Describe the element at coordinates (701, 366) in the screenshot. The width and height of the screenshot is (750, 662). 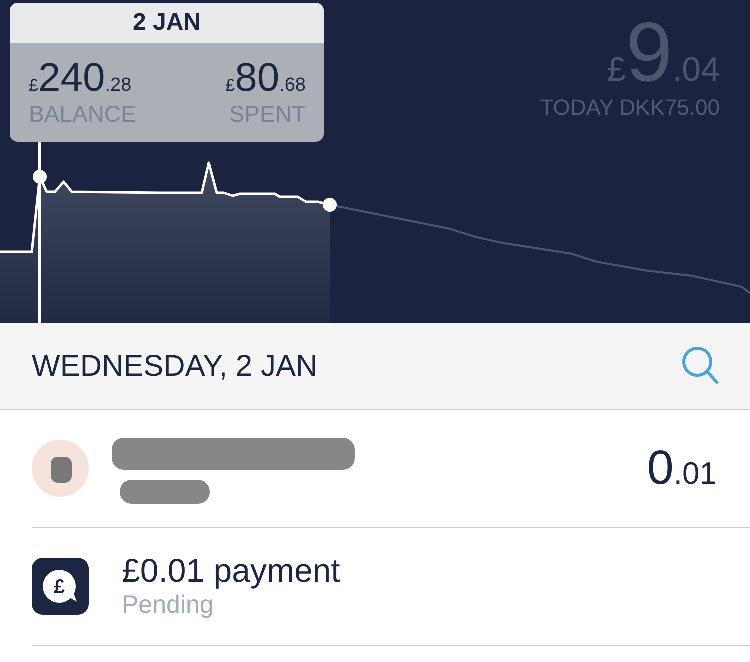
I see `search-icon` at that location.